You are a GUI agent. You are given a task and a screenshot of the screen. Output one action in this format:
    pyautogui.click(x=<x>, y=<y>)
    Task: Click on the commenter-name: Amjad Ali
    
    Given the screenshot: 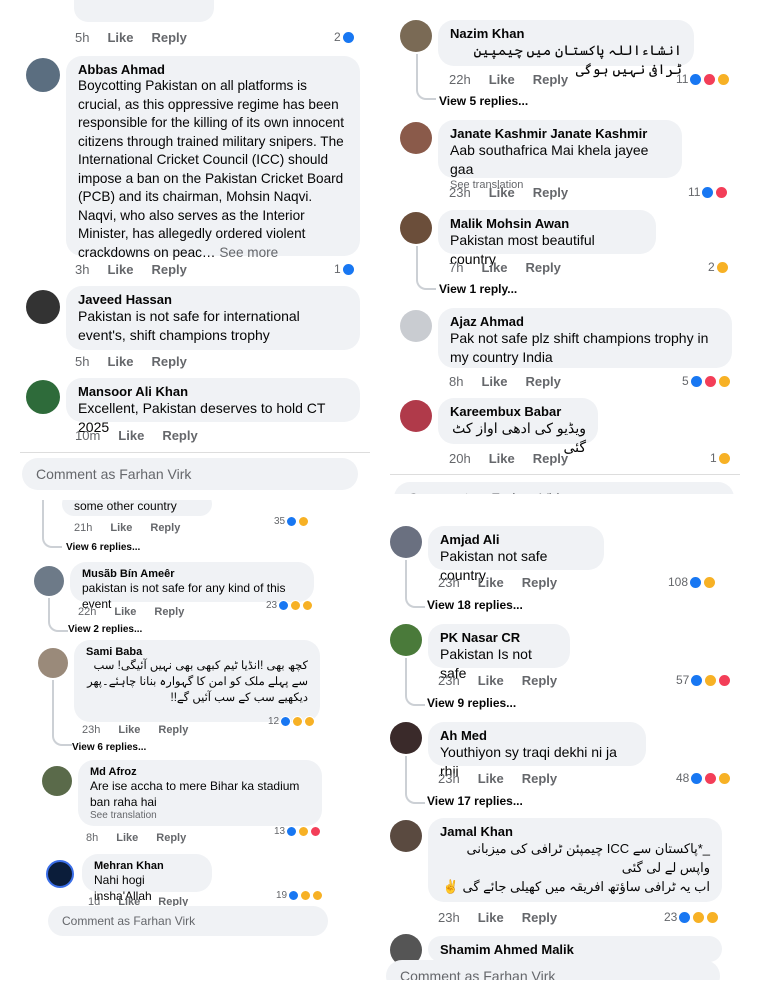 What is the action you would take?
    pyautogui.click(x=516, y=539)
    